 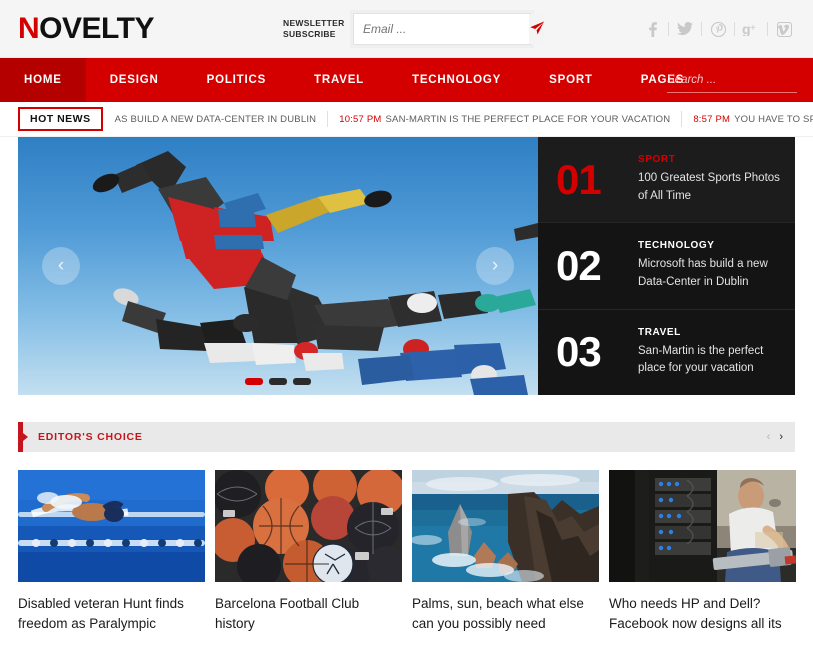 I want to click on slider-next-button: ›, so click(x=495, y=266).